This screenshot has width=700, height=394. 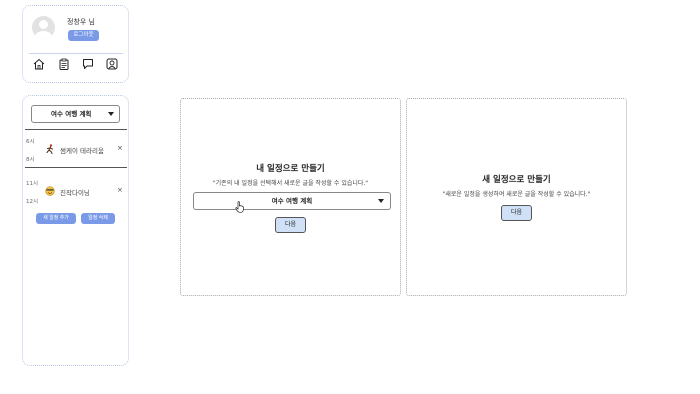 What do you see at coordinates (98, 218) in the screenshot?
I see `delete-schedule-button: 일정 삭제` at bounding box center [98, 218].